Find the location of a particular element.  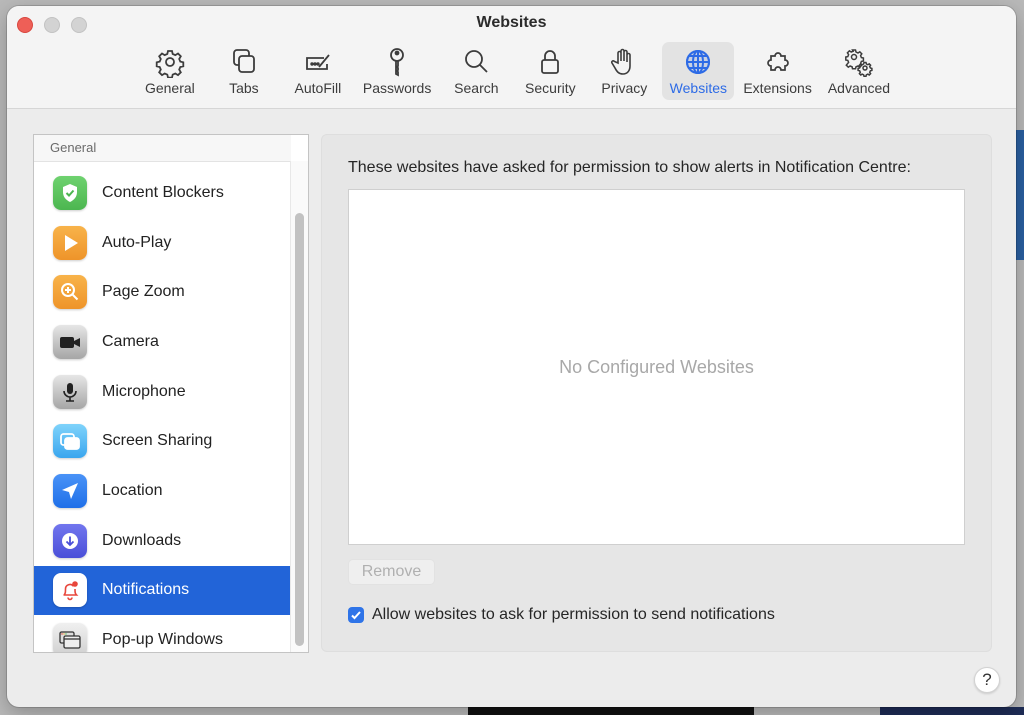

checkmark-icon is located at coordinates (356, 615).